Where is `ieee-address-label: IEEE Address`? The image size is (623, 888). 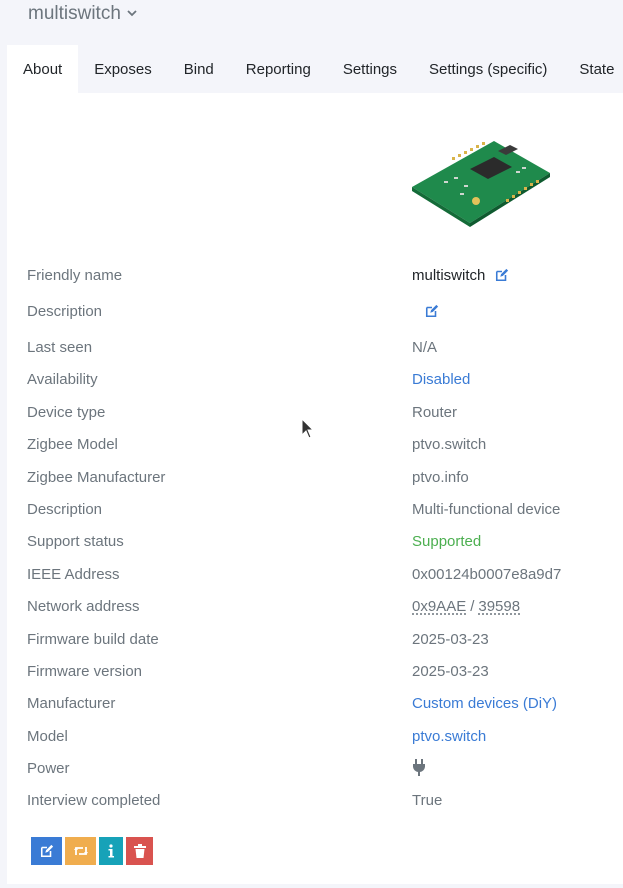
ieee-address-label: IEEE Address is located at coordinates (73, 574).